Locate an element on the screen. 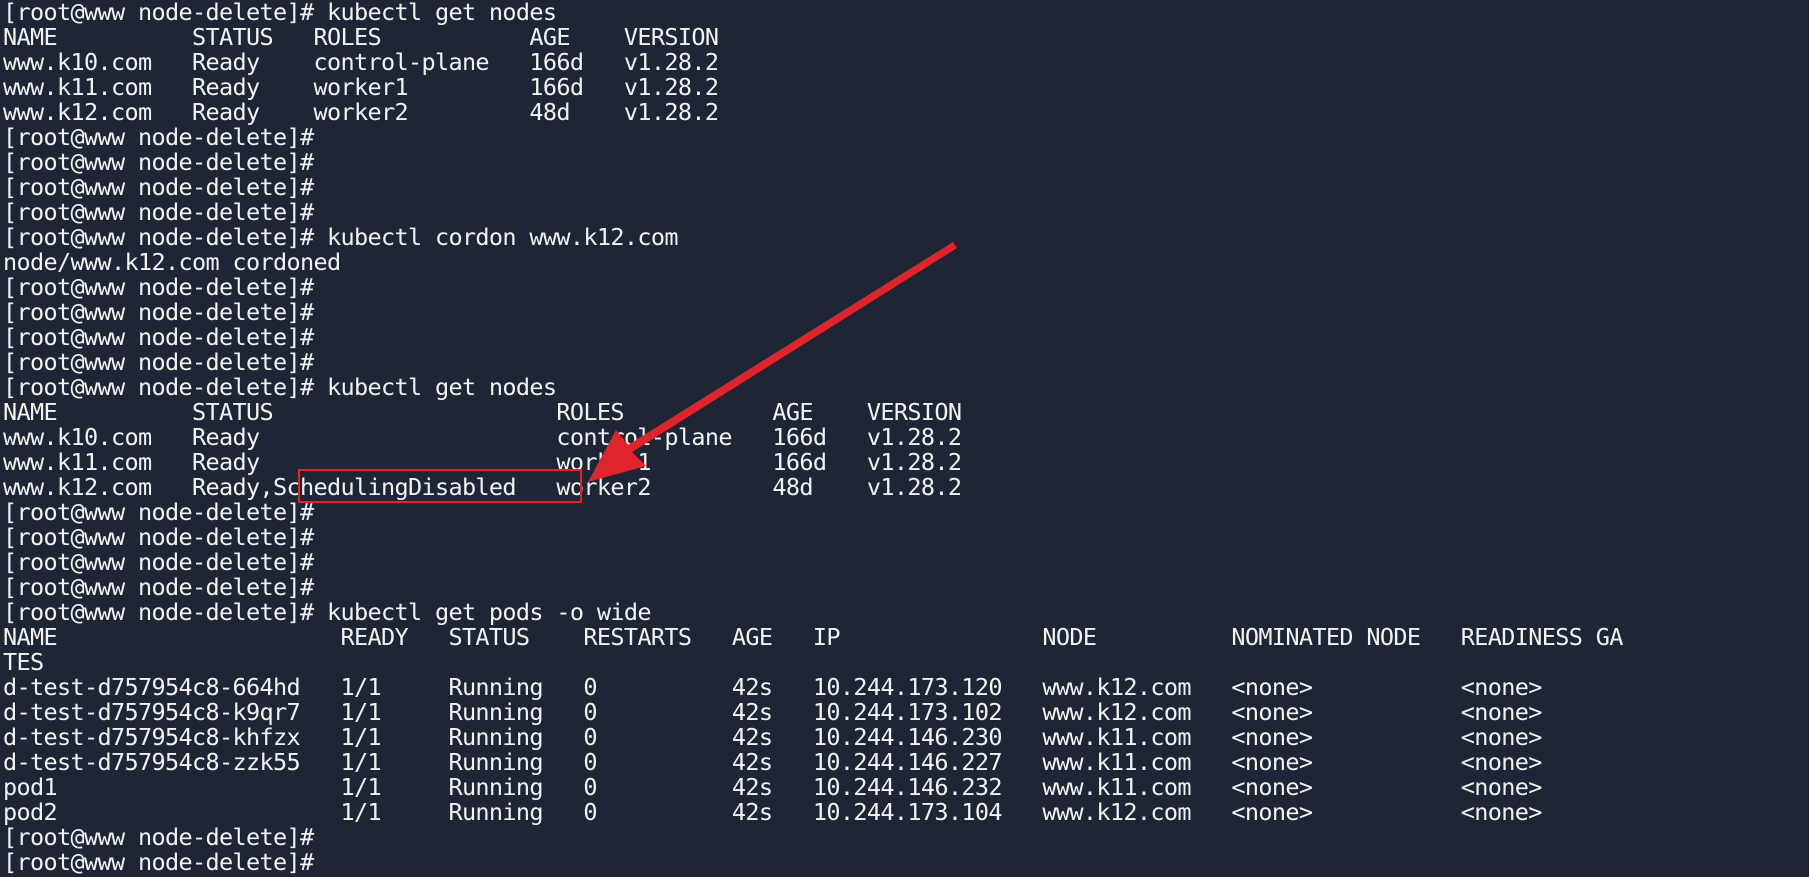 The height and width of the screenshot is (877, 1809). red-arrow-icon is located at coordinates (772, 362).